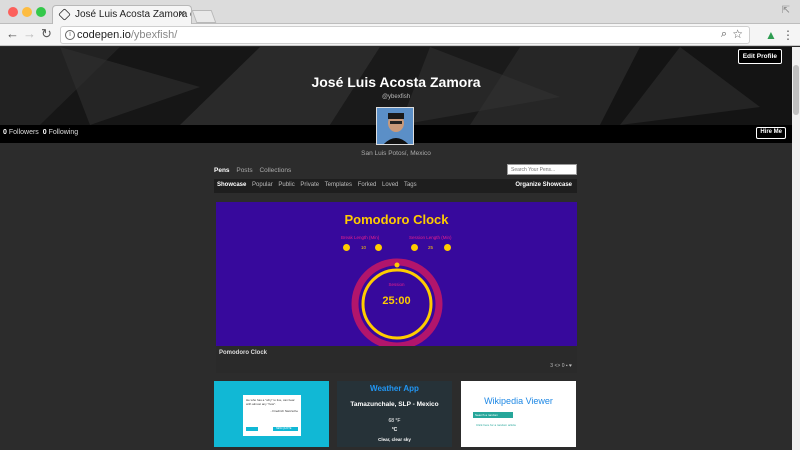  What do you see at coordinates (724, 34) in the screenshot?
I see `search-icon: ⌕` at bounding box center [724, 34].